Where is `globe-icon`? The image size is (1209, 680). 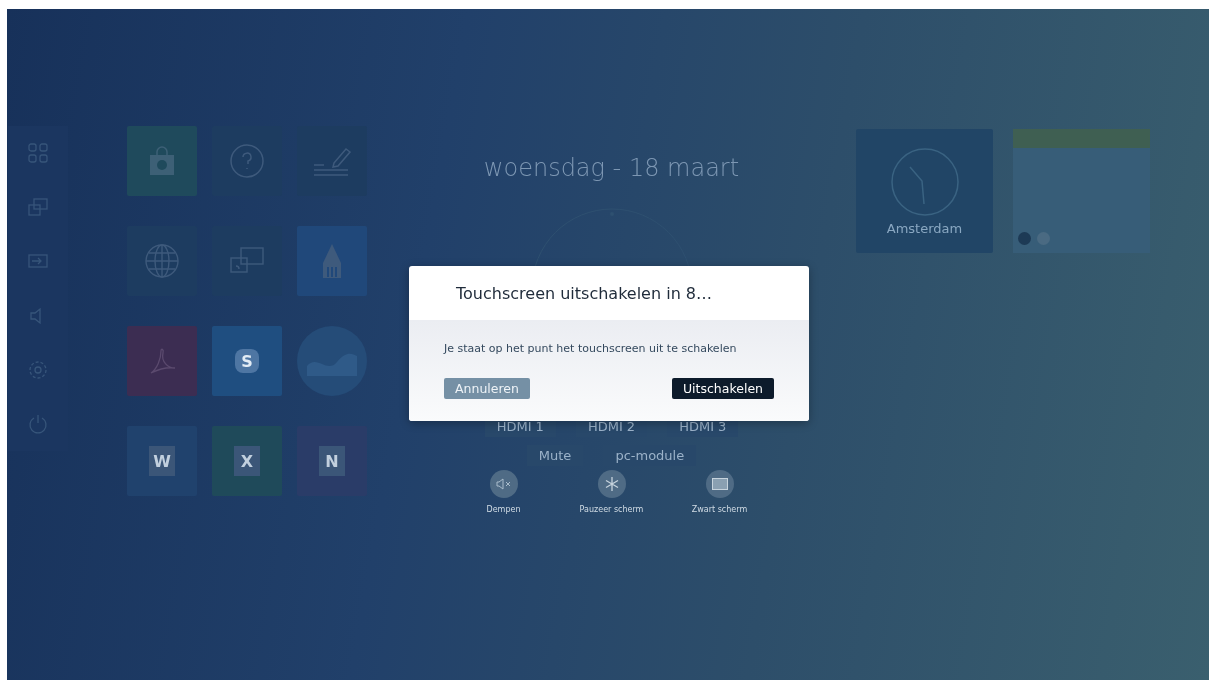
globe-icon is located at coordinates (162, 261).